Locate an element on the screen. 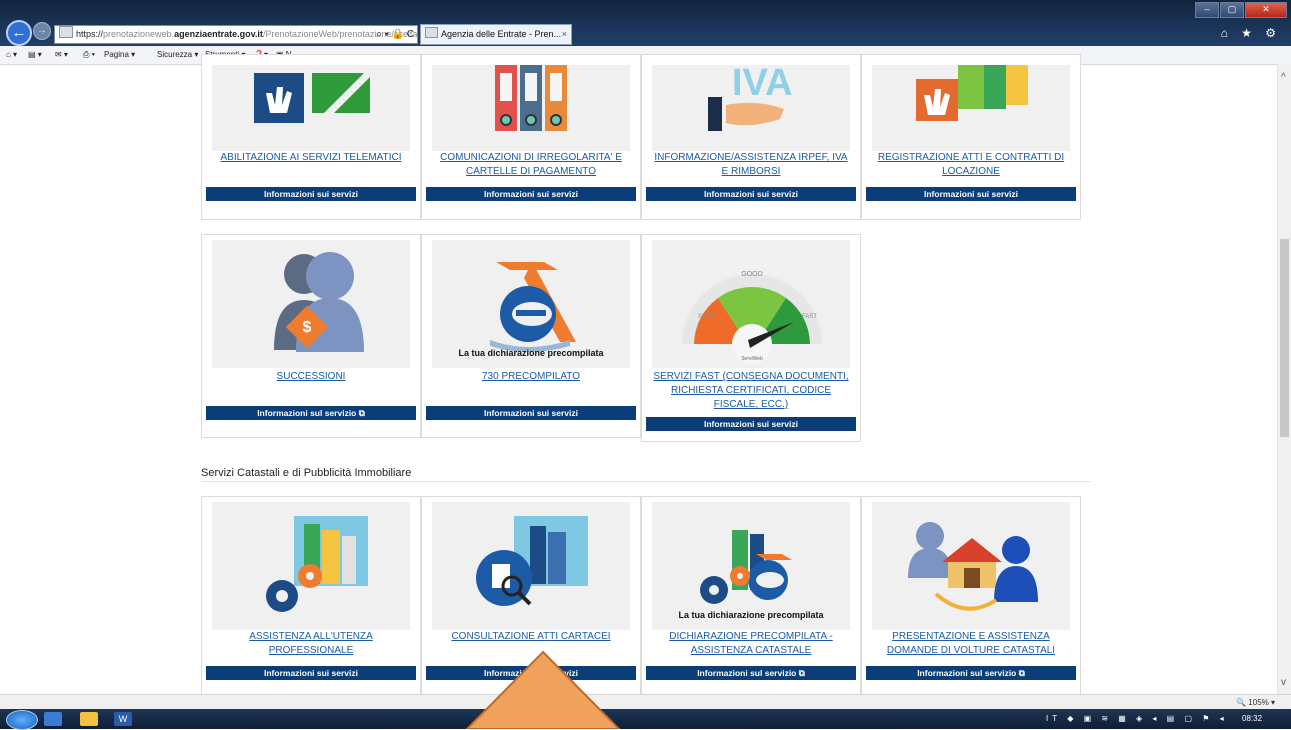  info-button-fast: Informazioni sui servizi is located at coordinates (751, 424).